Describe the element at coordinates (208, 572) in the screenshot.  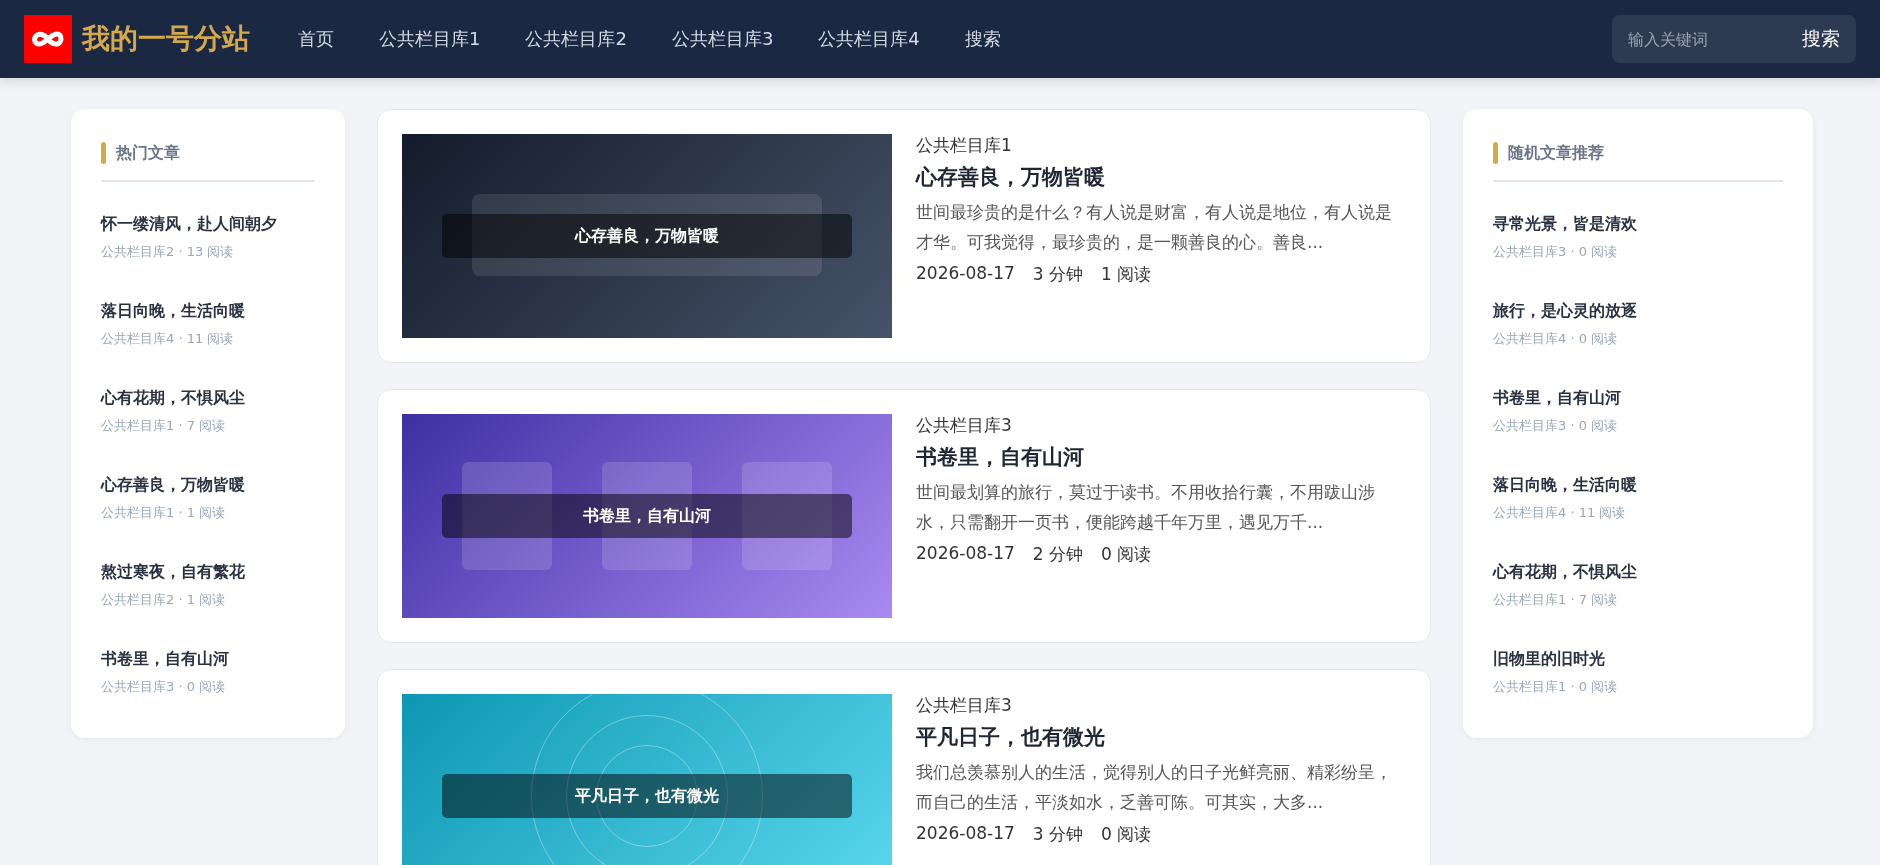
I see `article-link: 熬过寒夜，自有繁花` at that location.